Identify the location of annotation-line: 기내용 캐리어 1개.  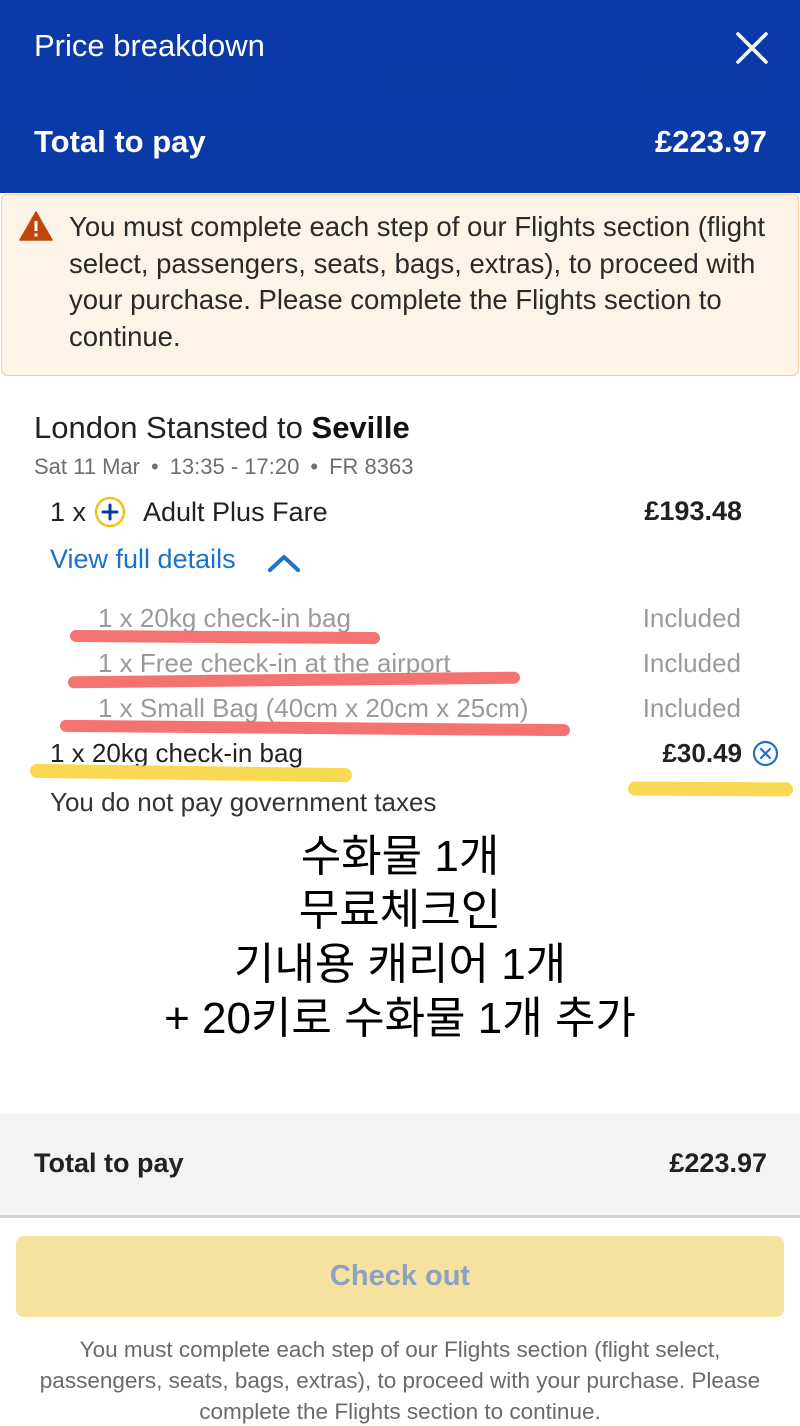
(400, 964).